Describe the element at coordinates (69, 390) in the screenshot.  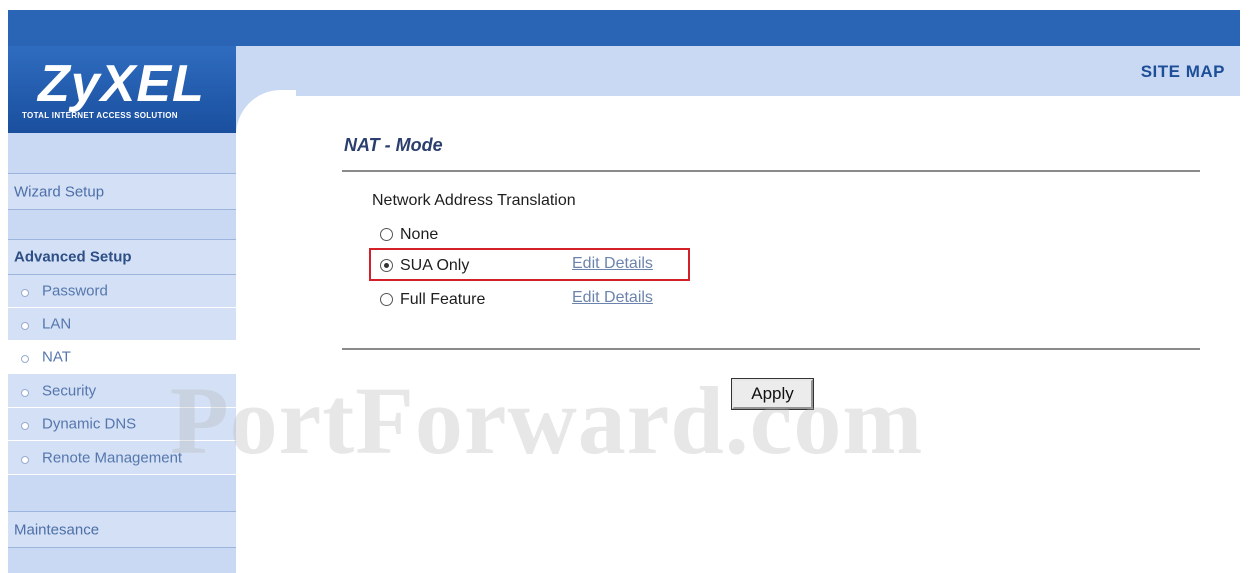
I see `sidebar-item-label: Security` at that location.